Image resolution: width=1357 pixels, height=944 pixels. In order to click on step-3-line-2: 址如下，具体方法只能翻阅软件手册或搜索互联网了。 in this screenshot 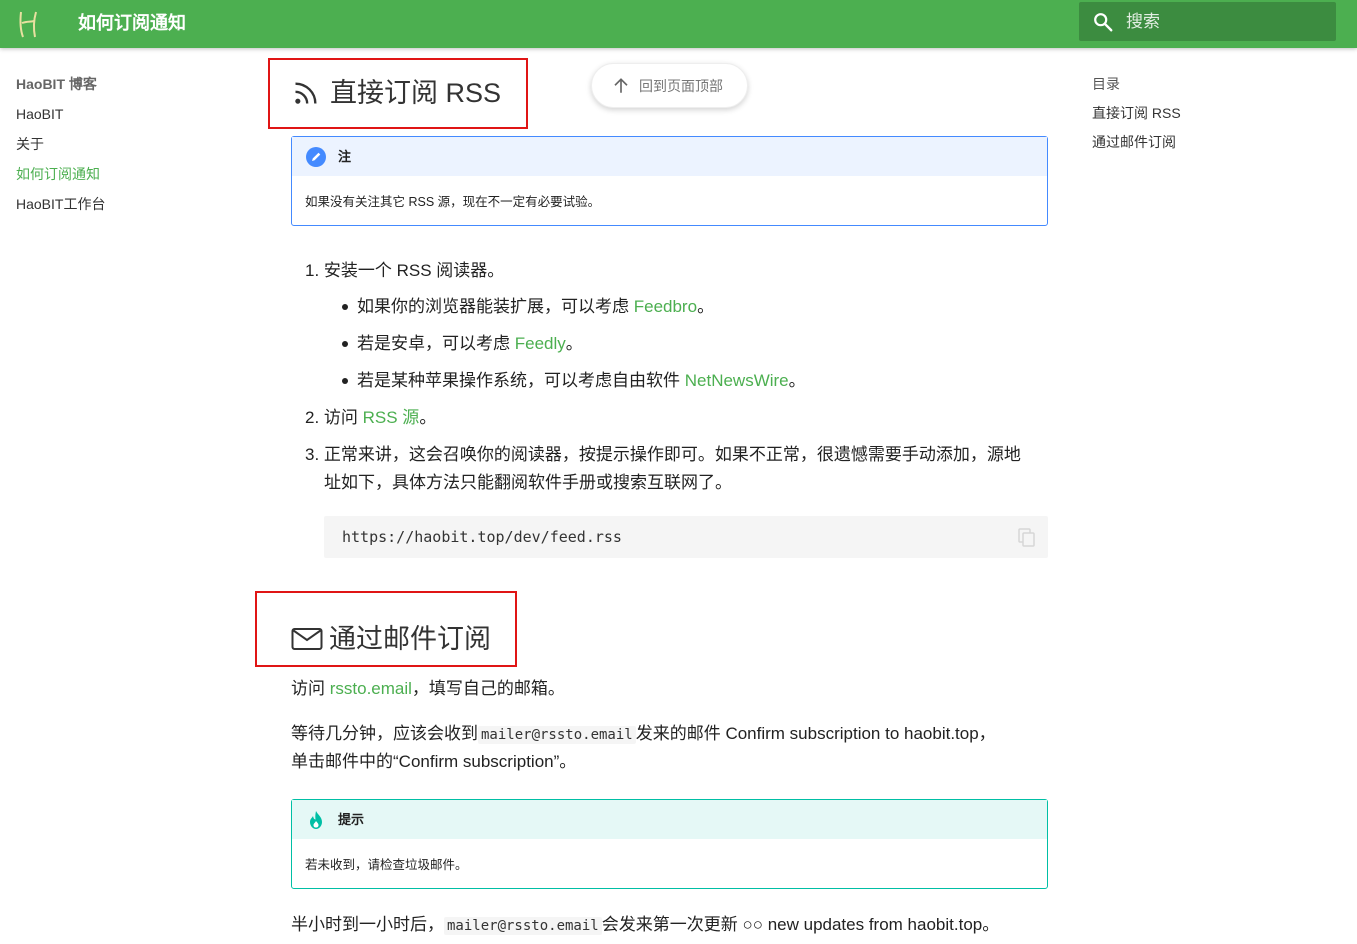, I will do `click(528, 482)`.